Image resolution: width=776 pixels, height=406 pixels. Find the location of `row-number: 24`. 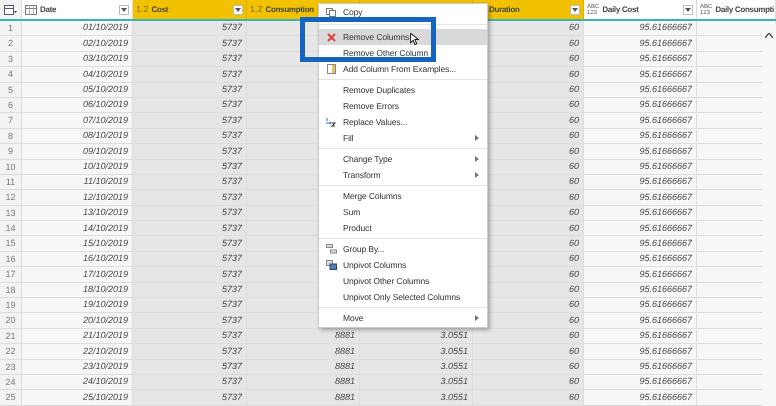

row-number: 24 is located at coordinates (11, 382).